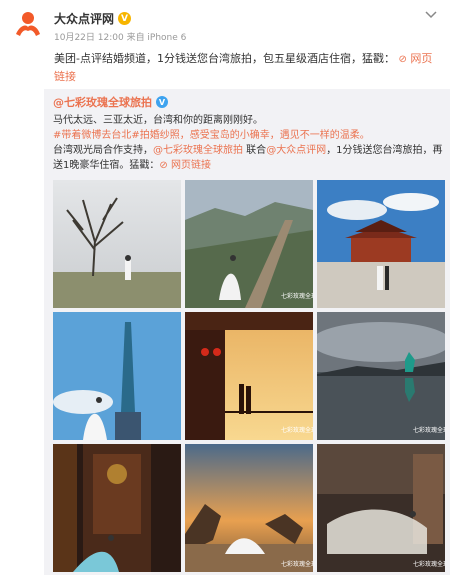 The image size is (450, 575). I want to click on photo-interior-veil: 七彩玫瑰全球, so click(381, 508).